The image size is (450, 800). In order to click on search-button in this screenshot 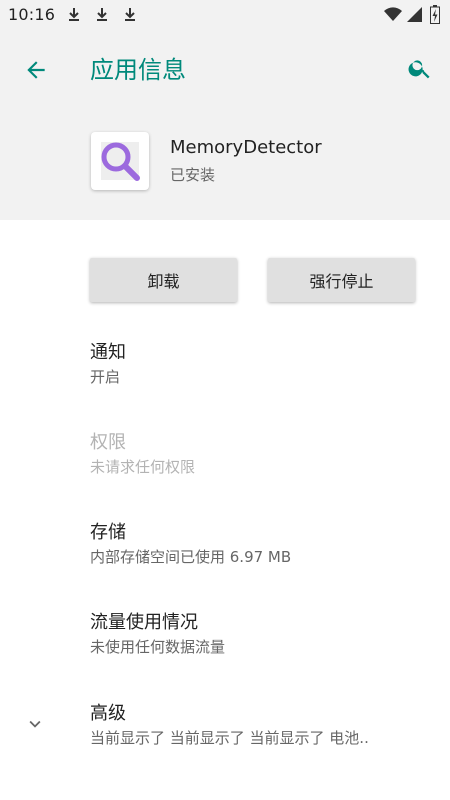, I will do `click(420, 68)`.